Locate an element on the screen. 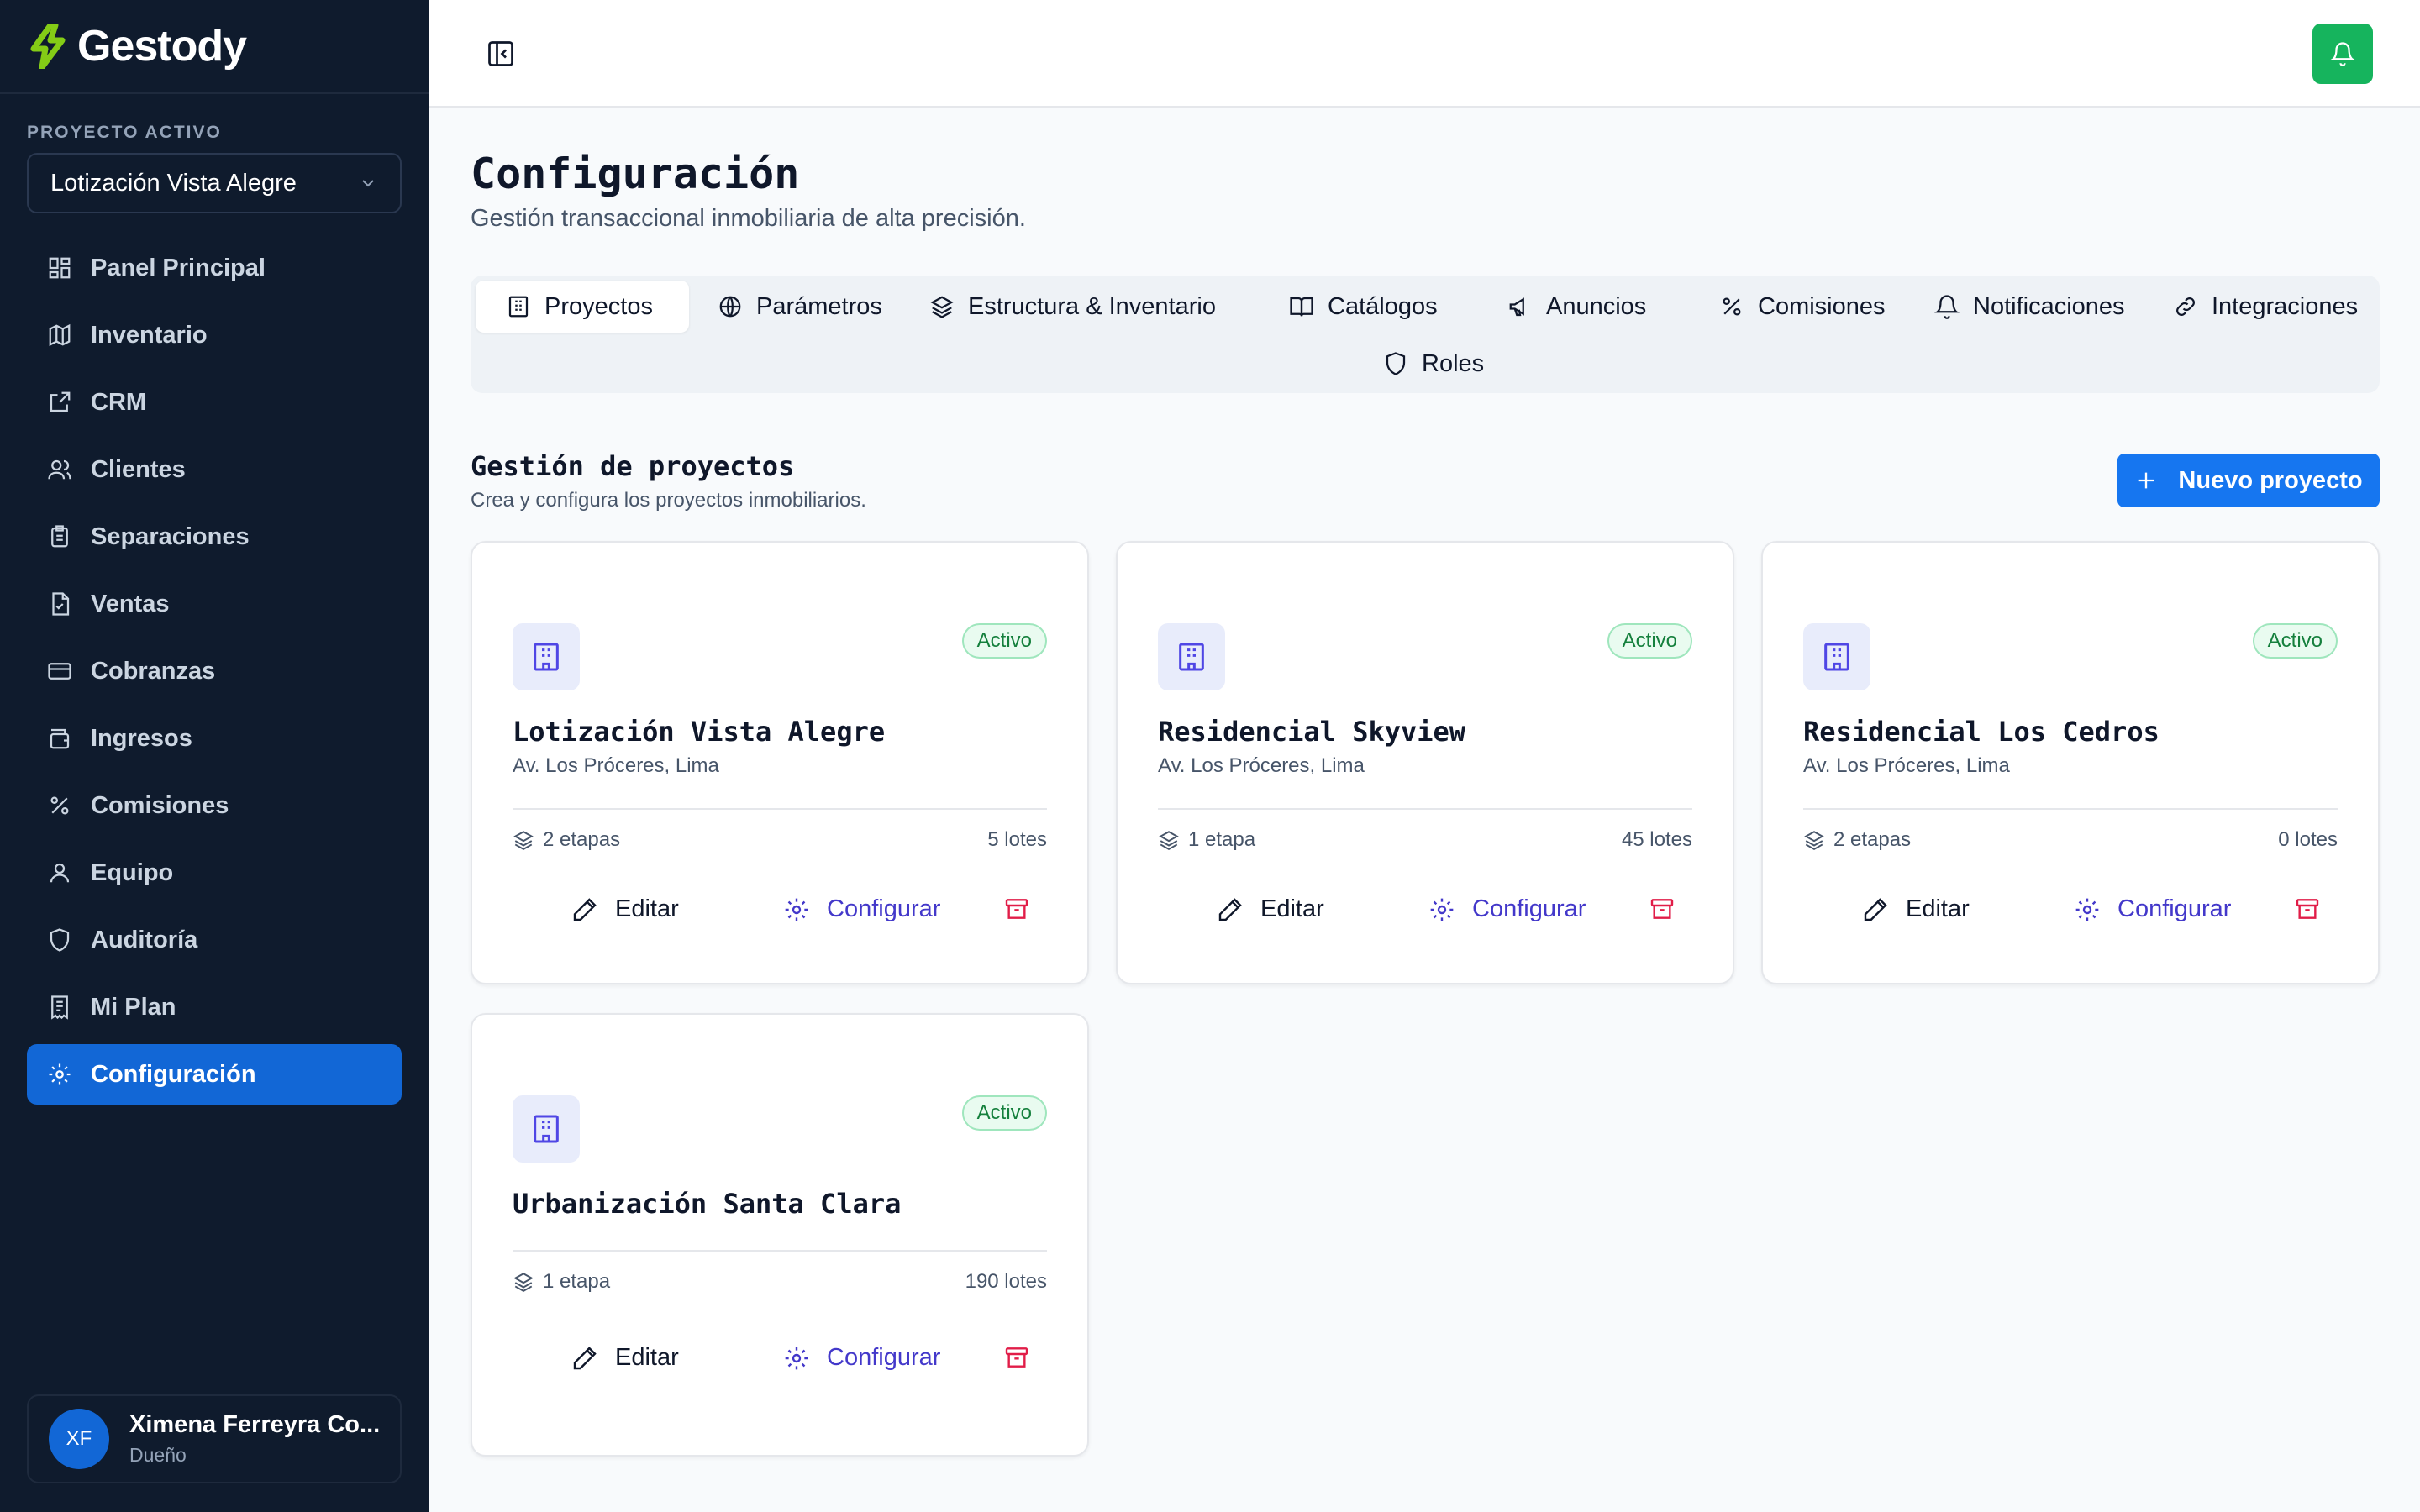  sidebar-item-label: Panel Principal is located at coordinates (178, 267).